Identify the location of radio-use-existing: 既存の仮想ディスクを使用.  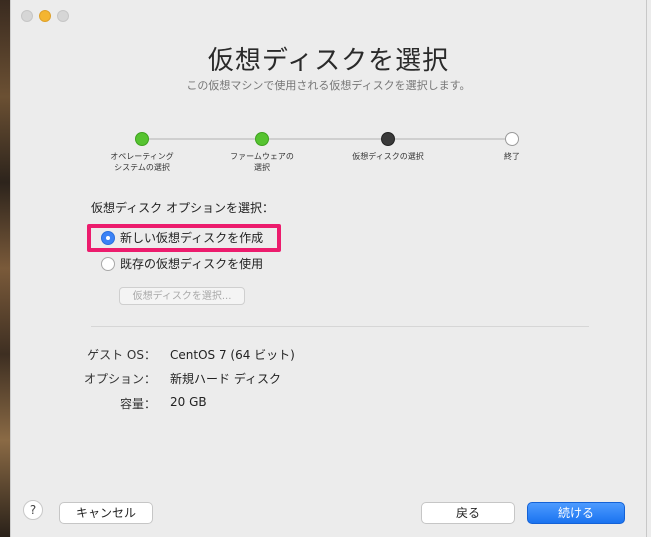
(182, 263).